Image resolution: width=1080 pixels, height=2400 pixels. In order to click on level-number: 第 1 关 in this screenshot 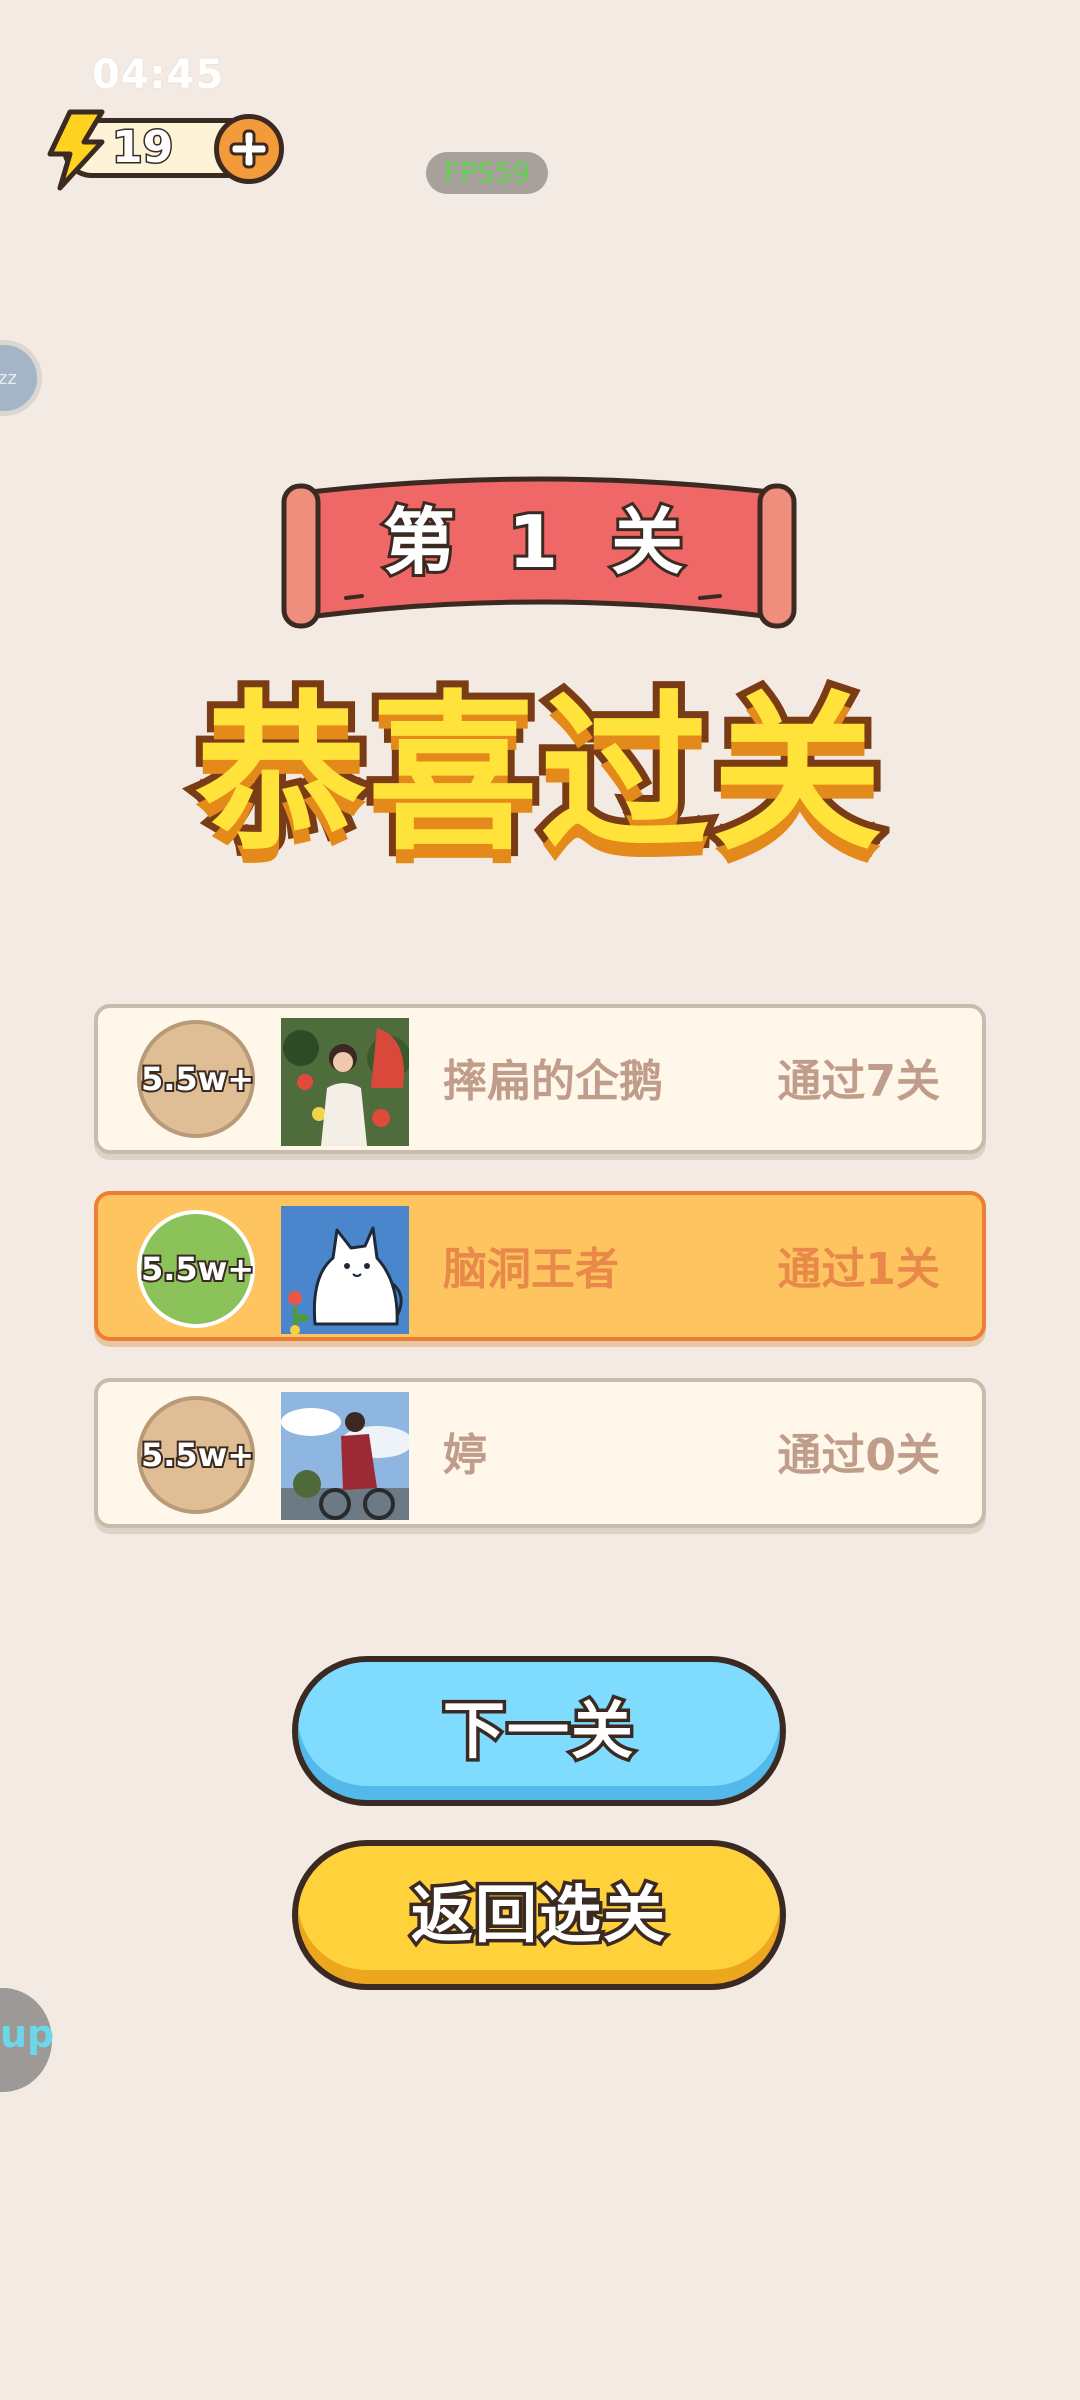, I will do `click(539, 542)`.